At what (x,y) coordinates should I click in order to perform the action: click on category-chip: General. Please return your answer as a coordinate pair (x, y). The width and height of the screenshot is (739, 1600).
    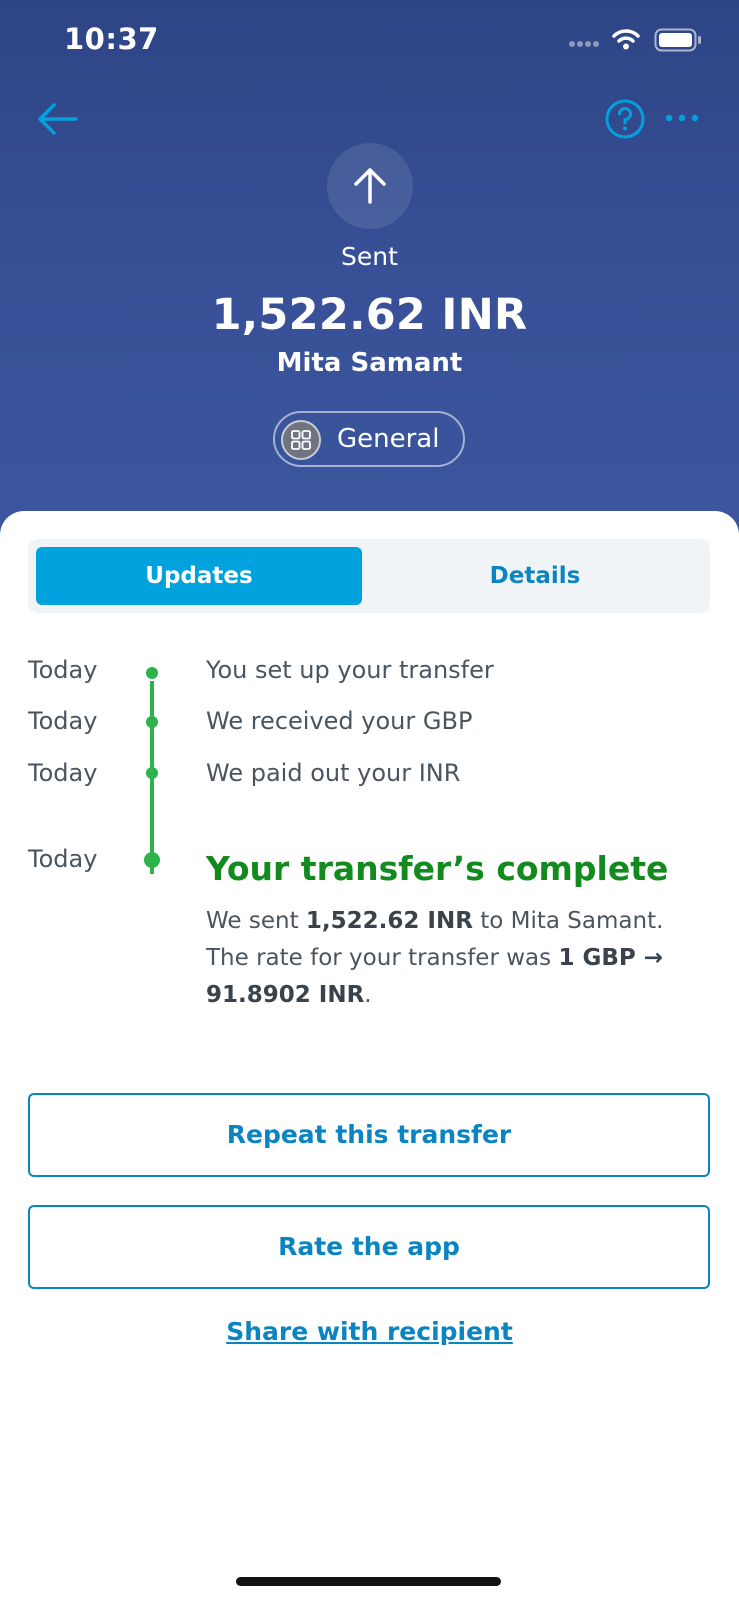
    Looking at the image, I should click on (369, 439).